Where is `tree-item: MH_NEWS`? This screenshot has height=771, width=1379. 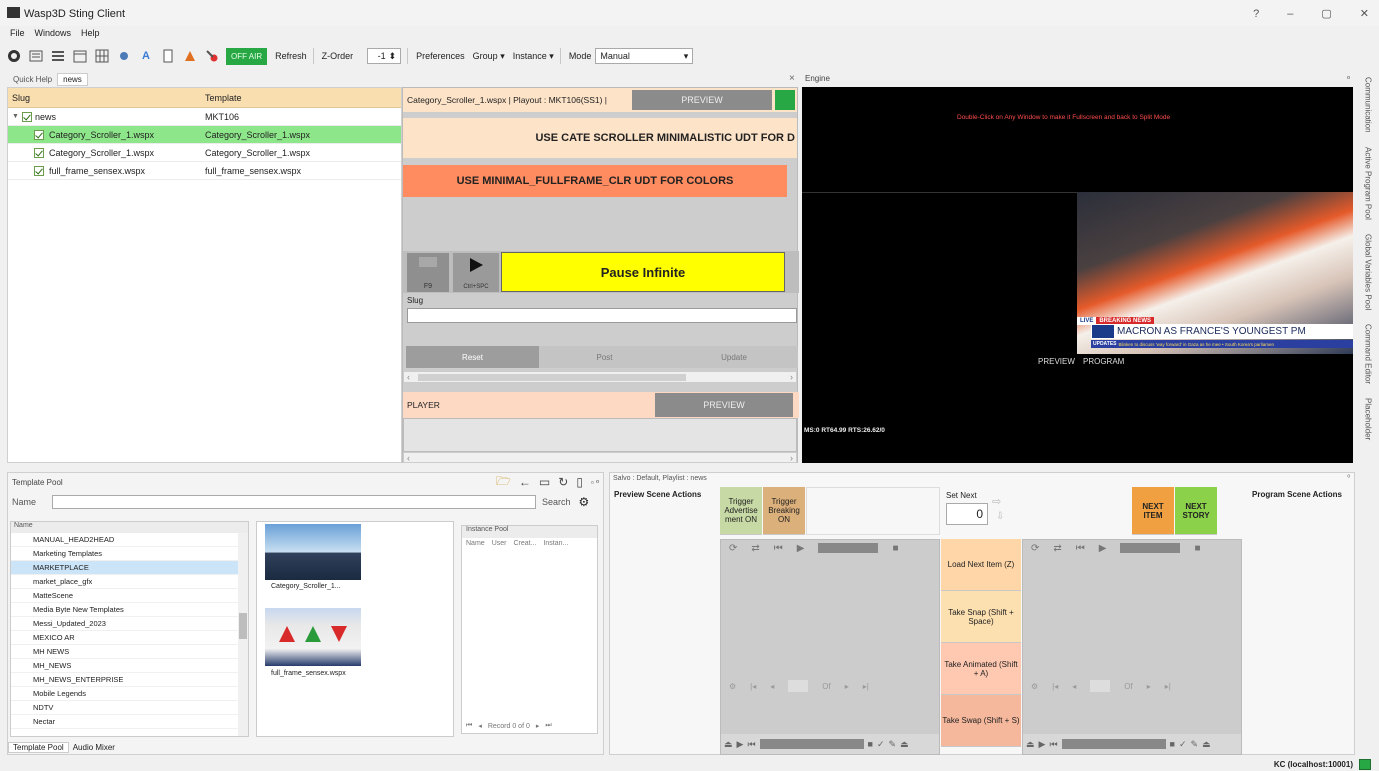
tree-item: MH_NEWS is located at coordinates (129, 666).